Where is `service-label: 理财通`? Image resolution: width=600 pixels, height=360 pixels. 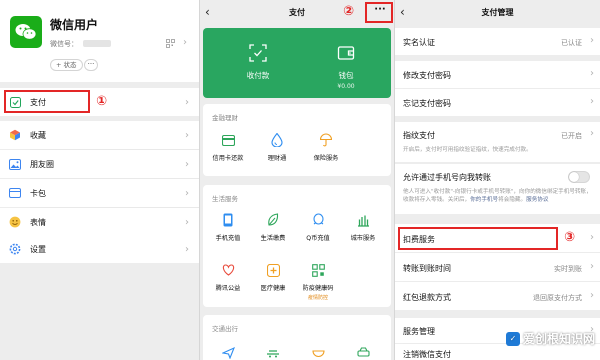
service-label: 理财通 is located at coordinates (277, 158).